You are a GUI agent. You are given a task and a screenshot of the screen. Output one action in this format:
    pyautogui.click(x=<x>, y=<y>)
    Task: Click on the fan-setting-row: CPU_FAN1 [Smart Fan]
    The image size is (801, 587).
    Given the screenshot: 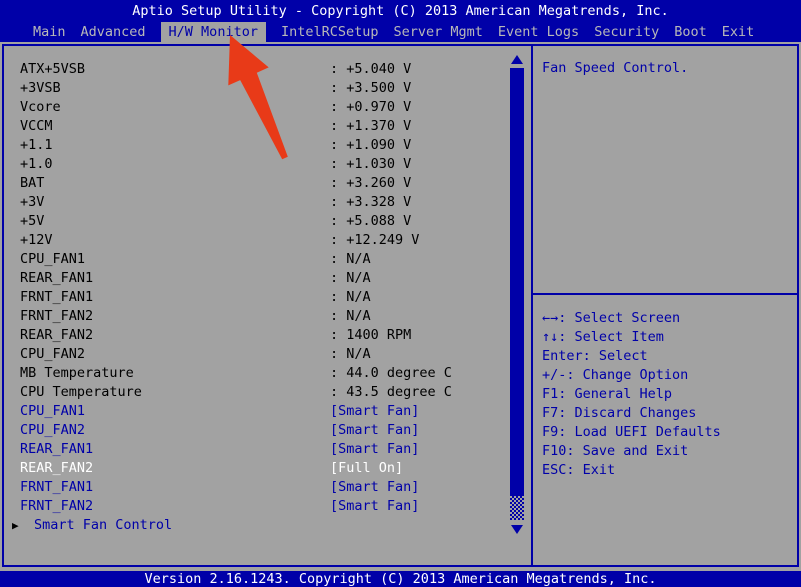 What is the action you would take?
    pyautogui.click(x=267, y=411)
    